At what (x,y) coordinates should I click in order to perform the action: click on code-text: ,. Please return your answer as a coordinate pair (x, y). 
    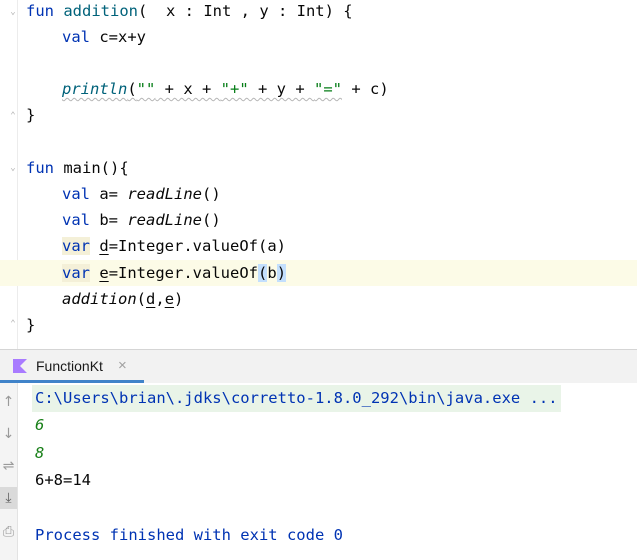
    Looking at the image, I should click on (160, 299).